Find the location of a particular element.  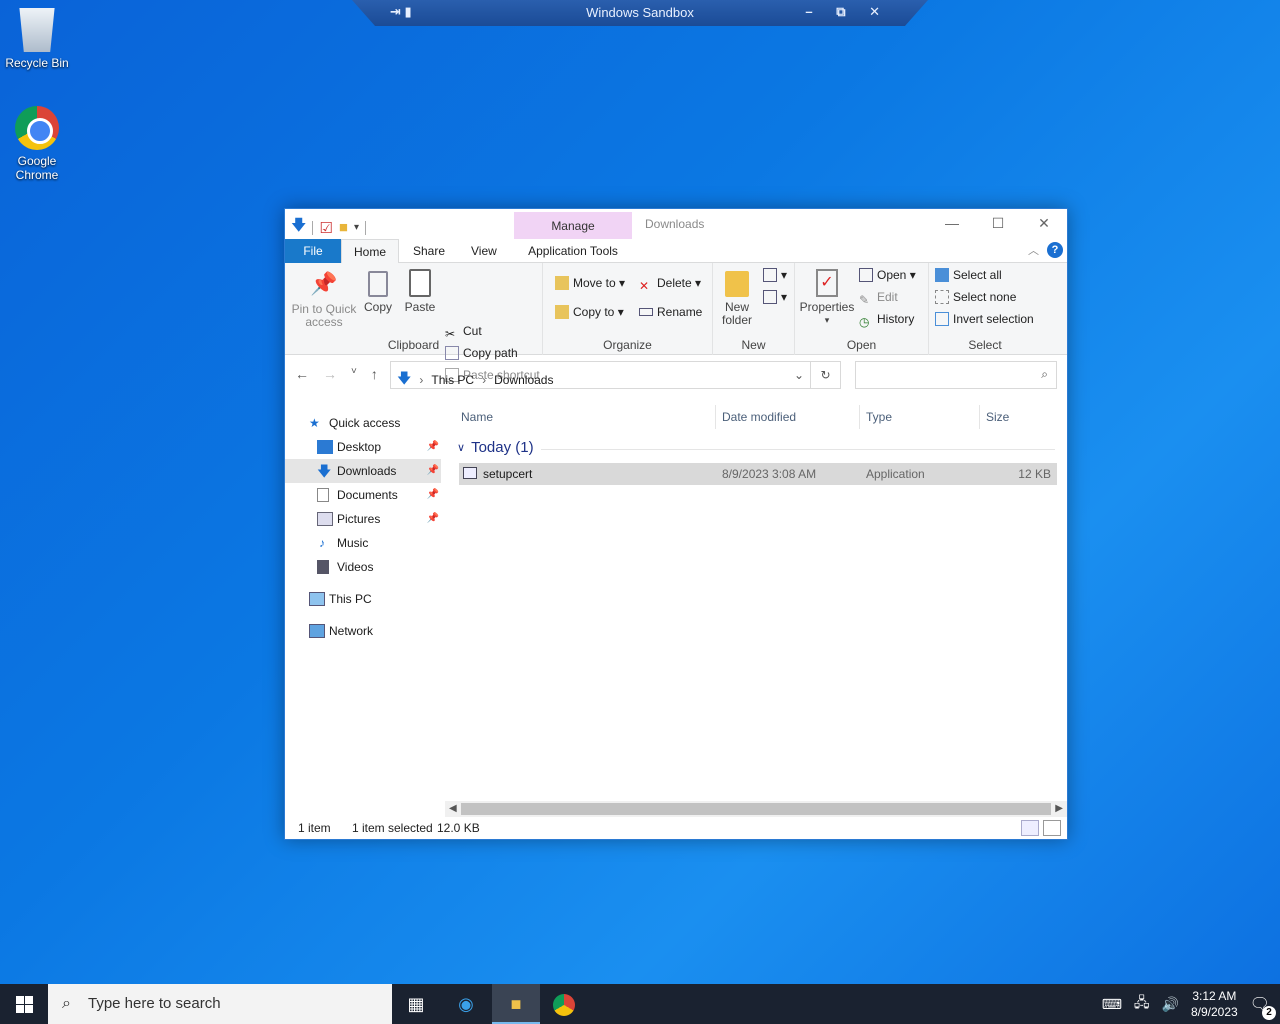

maximize-button: ☐ is located at coordinates (998, 224).